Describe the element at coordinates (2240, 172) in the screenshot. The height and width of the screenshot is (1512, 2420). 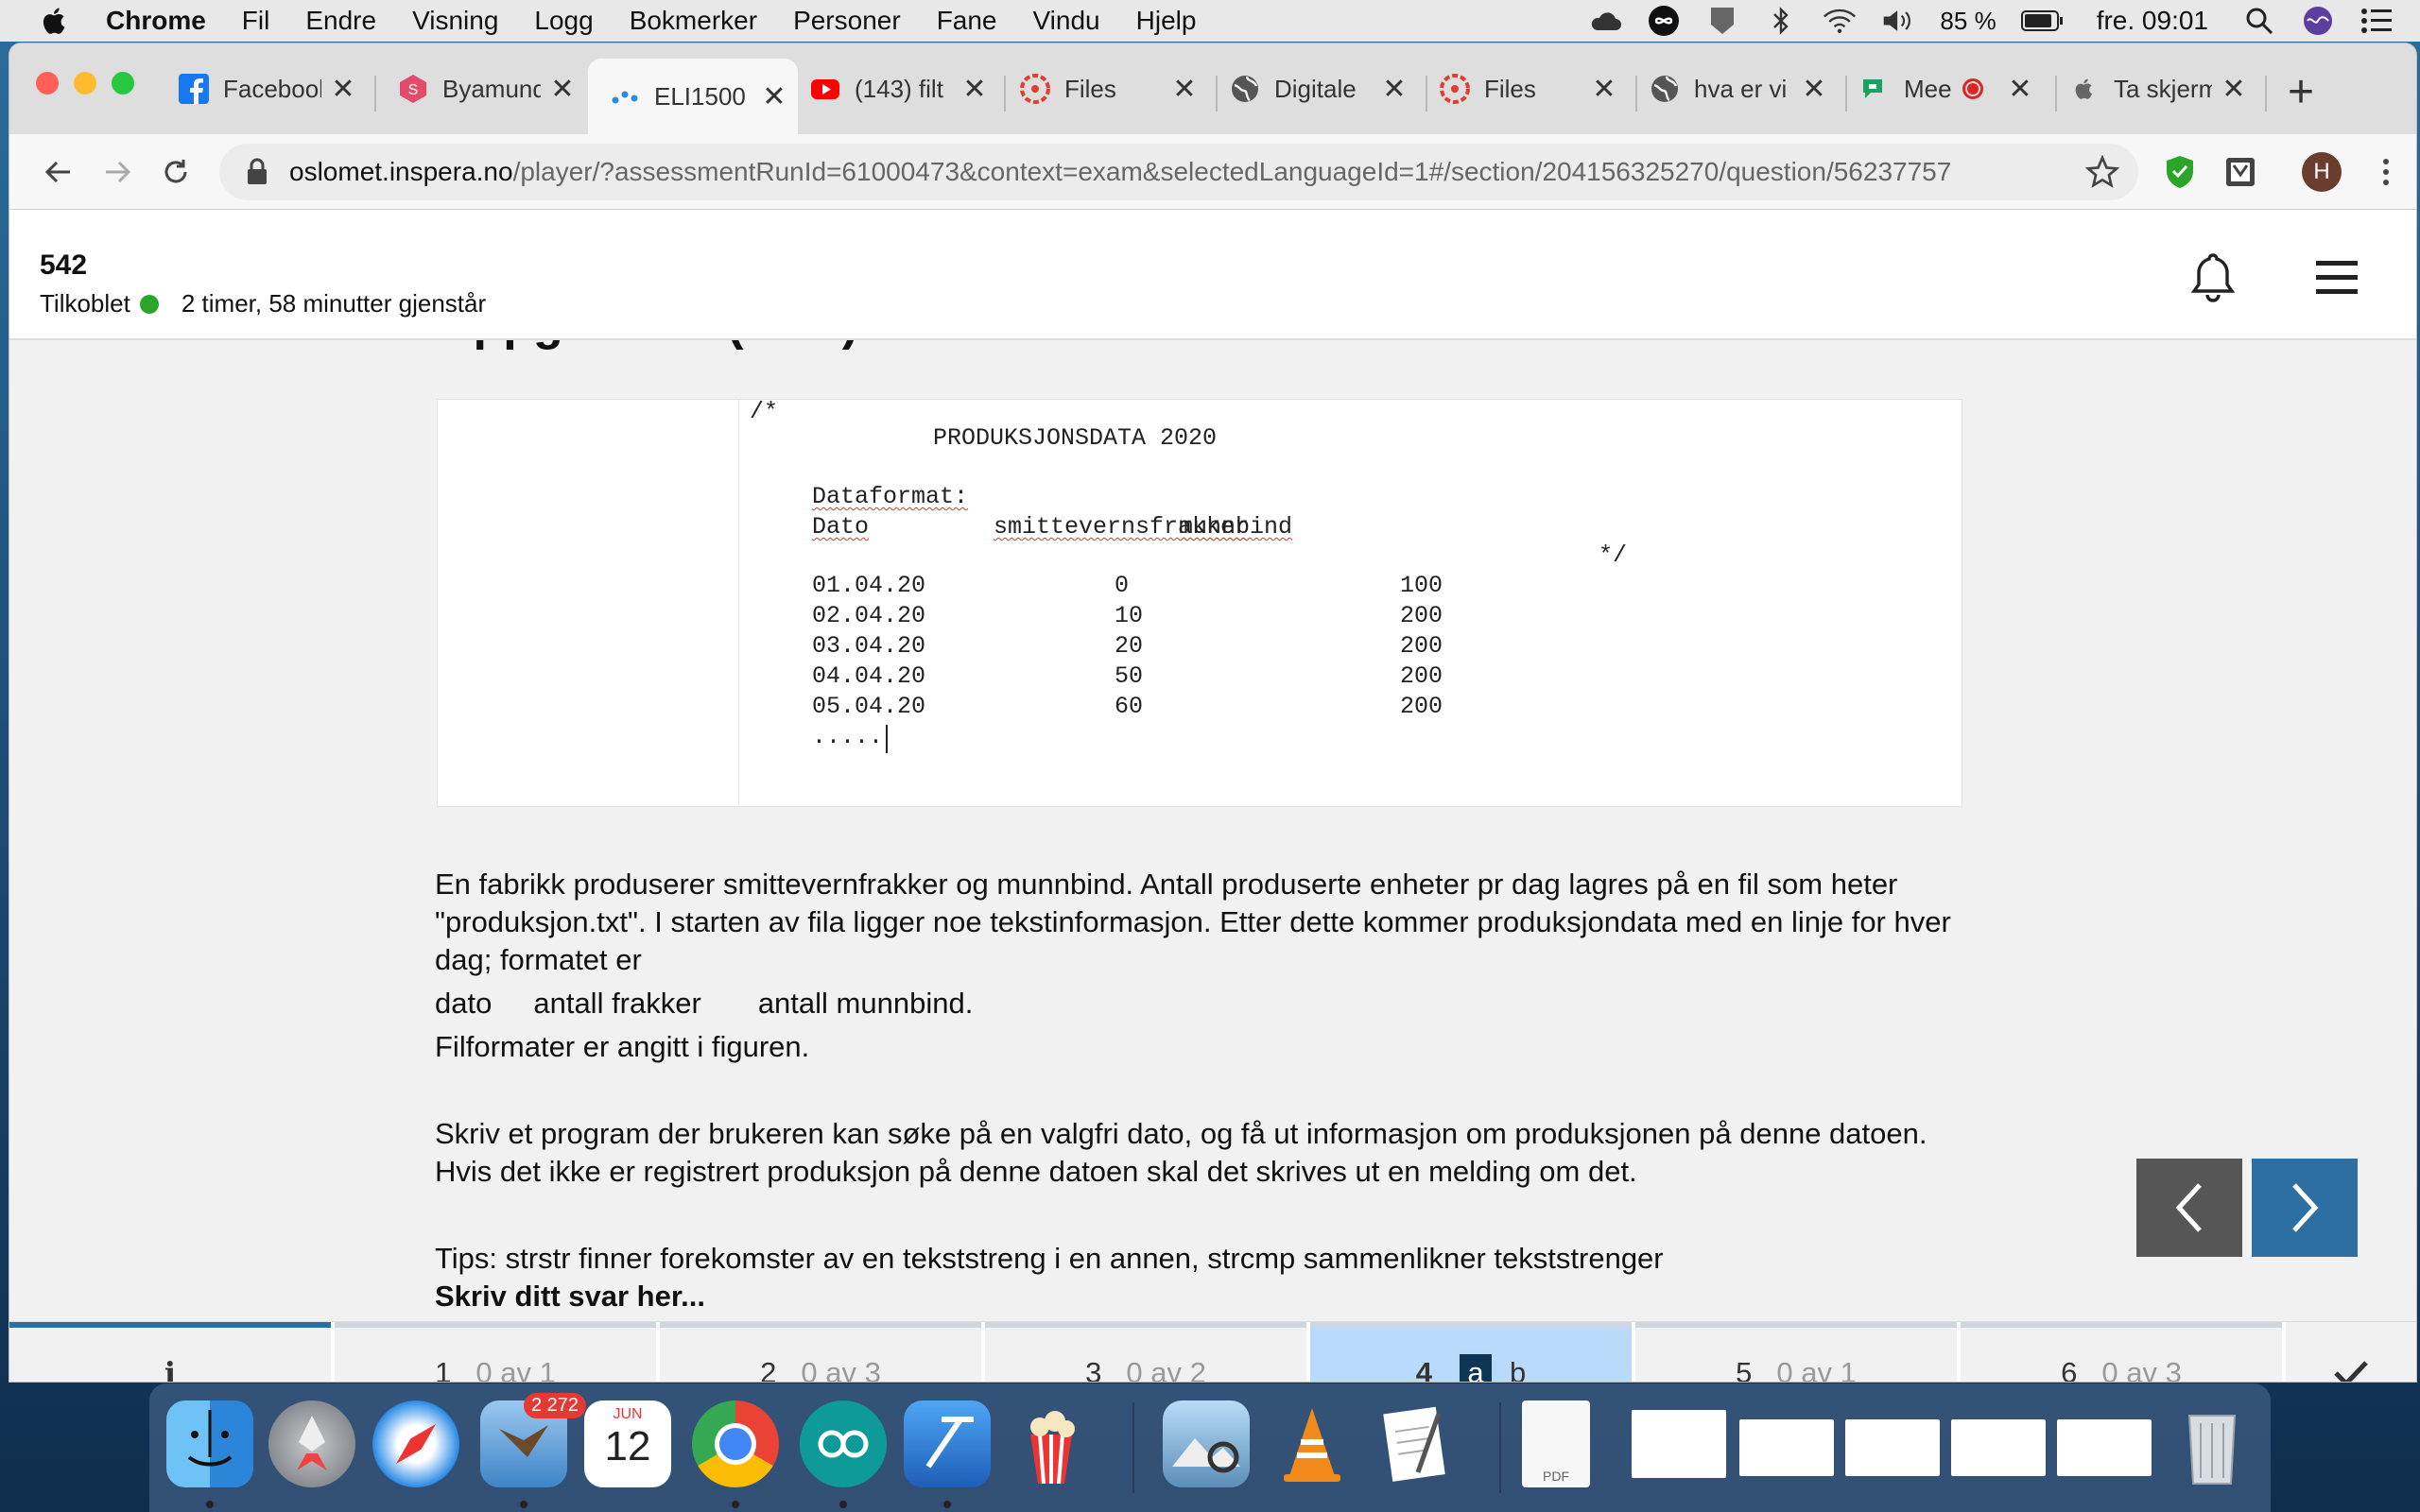
I see `screenshot-extension-icon` at that location.